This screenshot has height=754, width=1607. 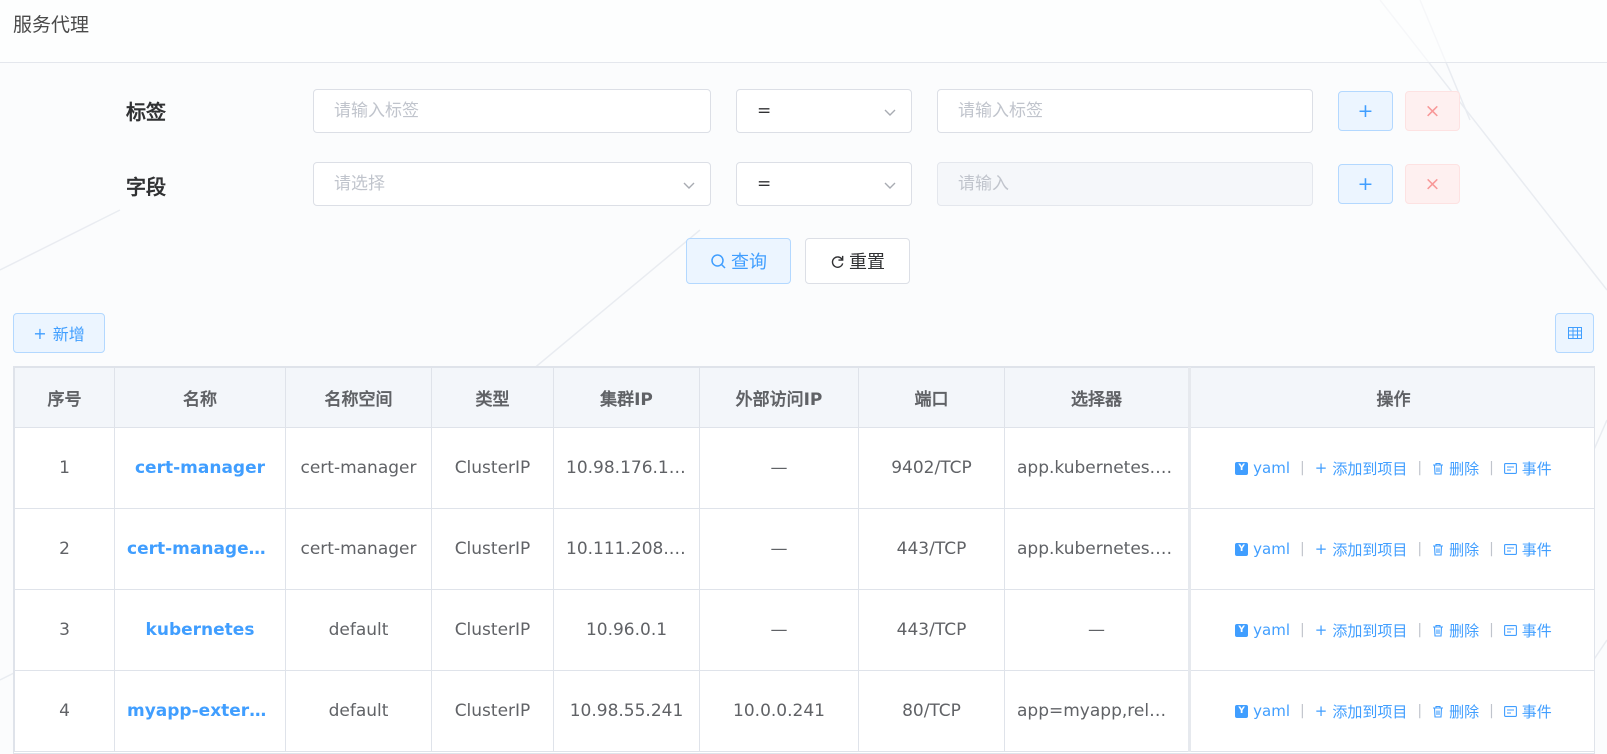 I want to click on field-filter-label: 字段, so click(x=146, y=187).